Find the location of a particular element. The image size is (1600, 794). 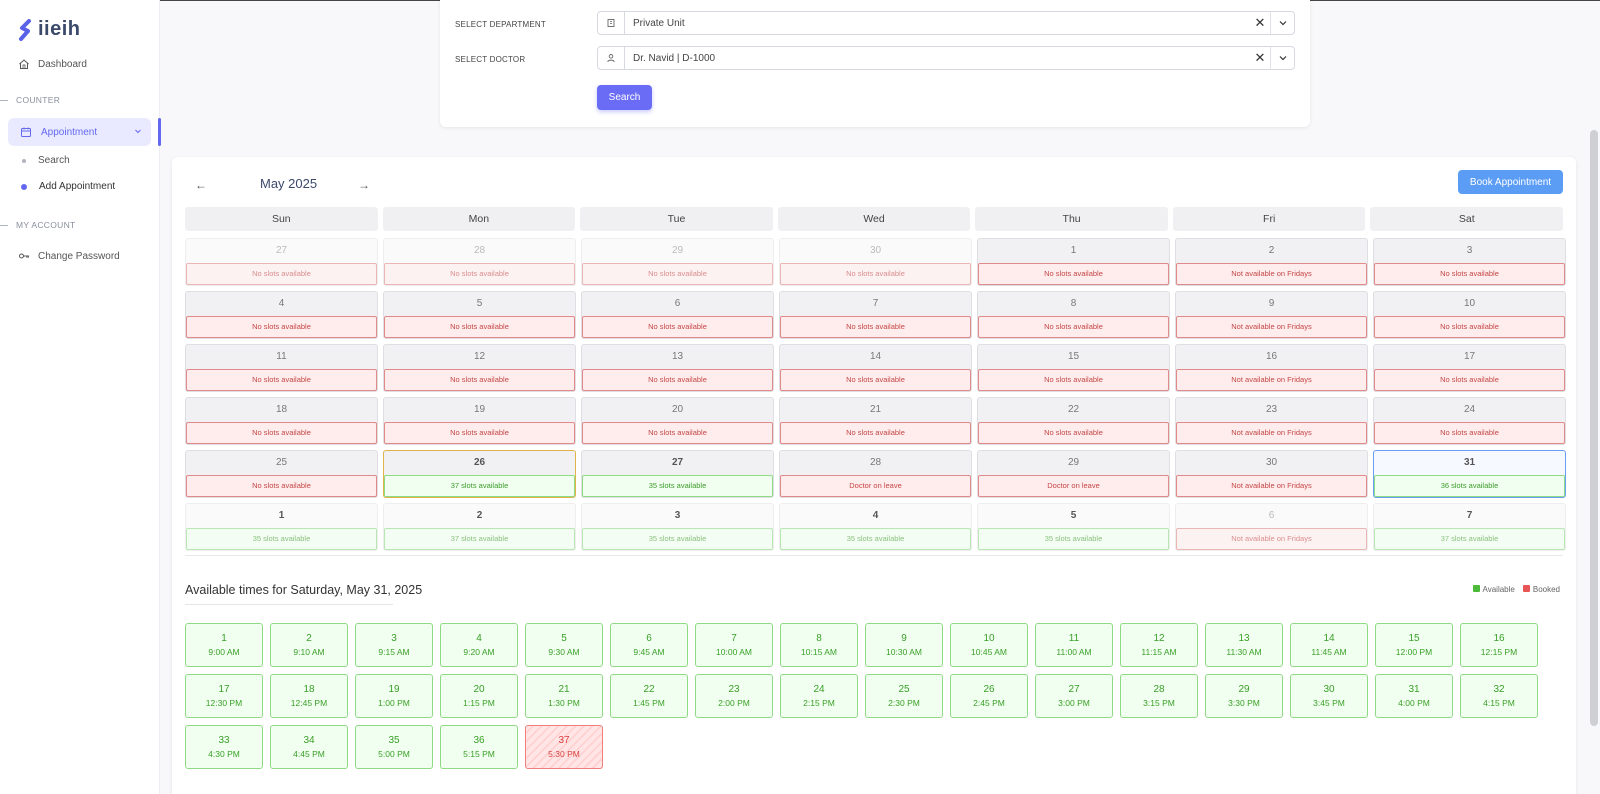

time-slot: 30 3:45 PM is located at coordinates (1329, 696).